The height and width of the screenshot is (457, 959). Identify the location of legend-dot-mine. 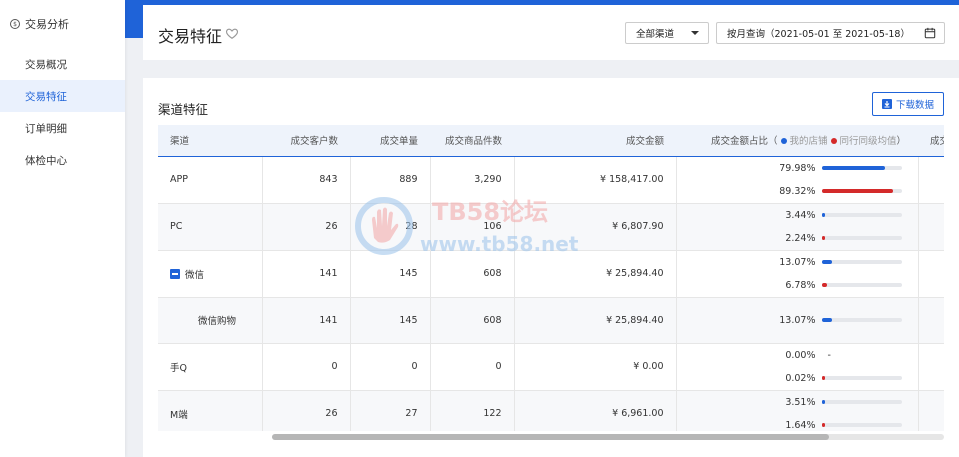
(784, 141).